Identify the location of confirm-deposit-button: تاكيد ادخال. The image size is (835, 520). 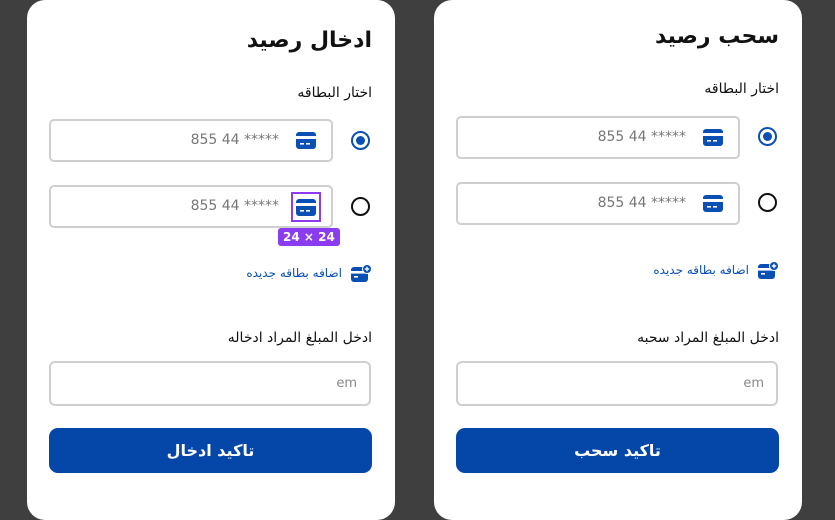
(210, 450).